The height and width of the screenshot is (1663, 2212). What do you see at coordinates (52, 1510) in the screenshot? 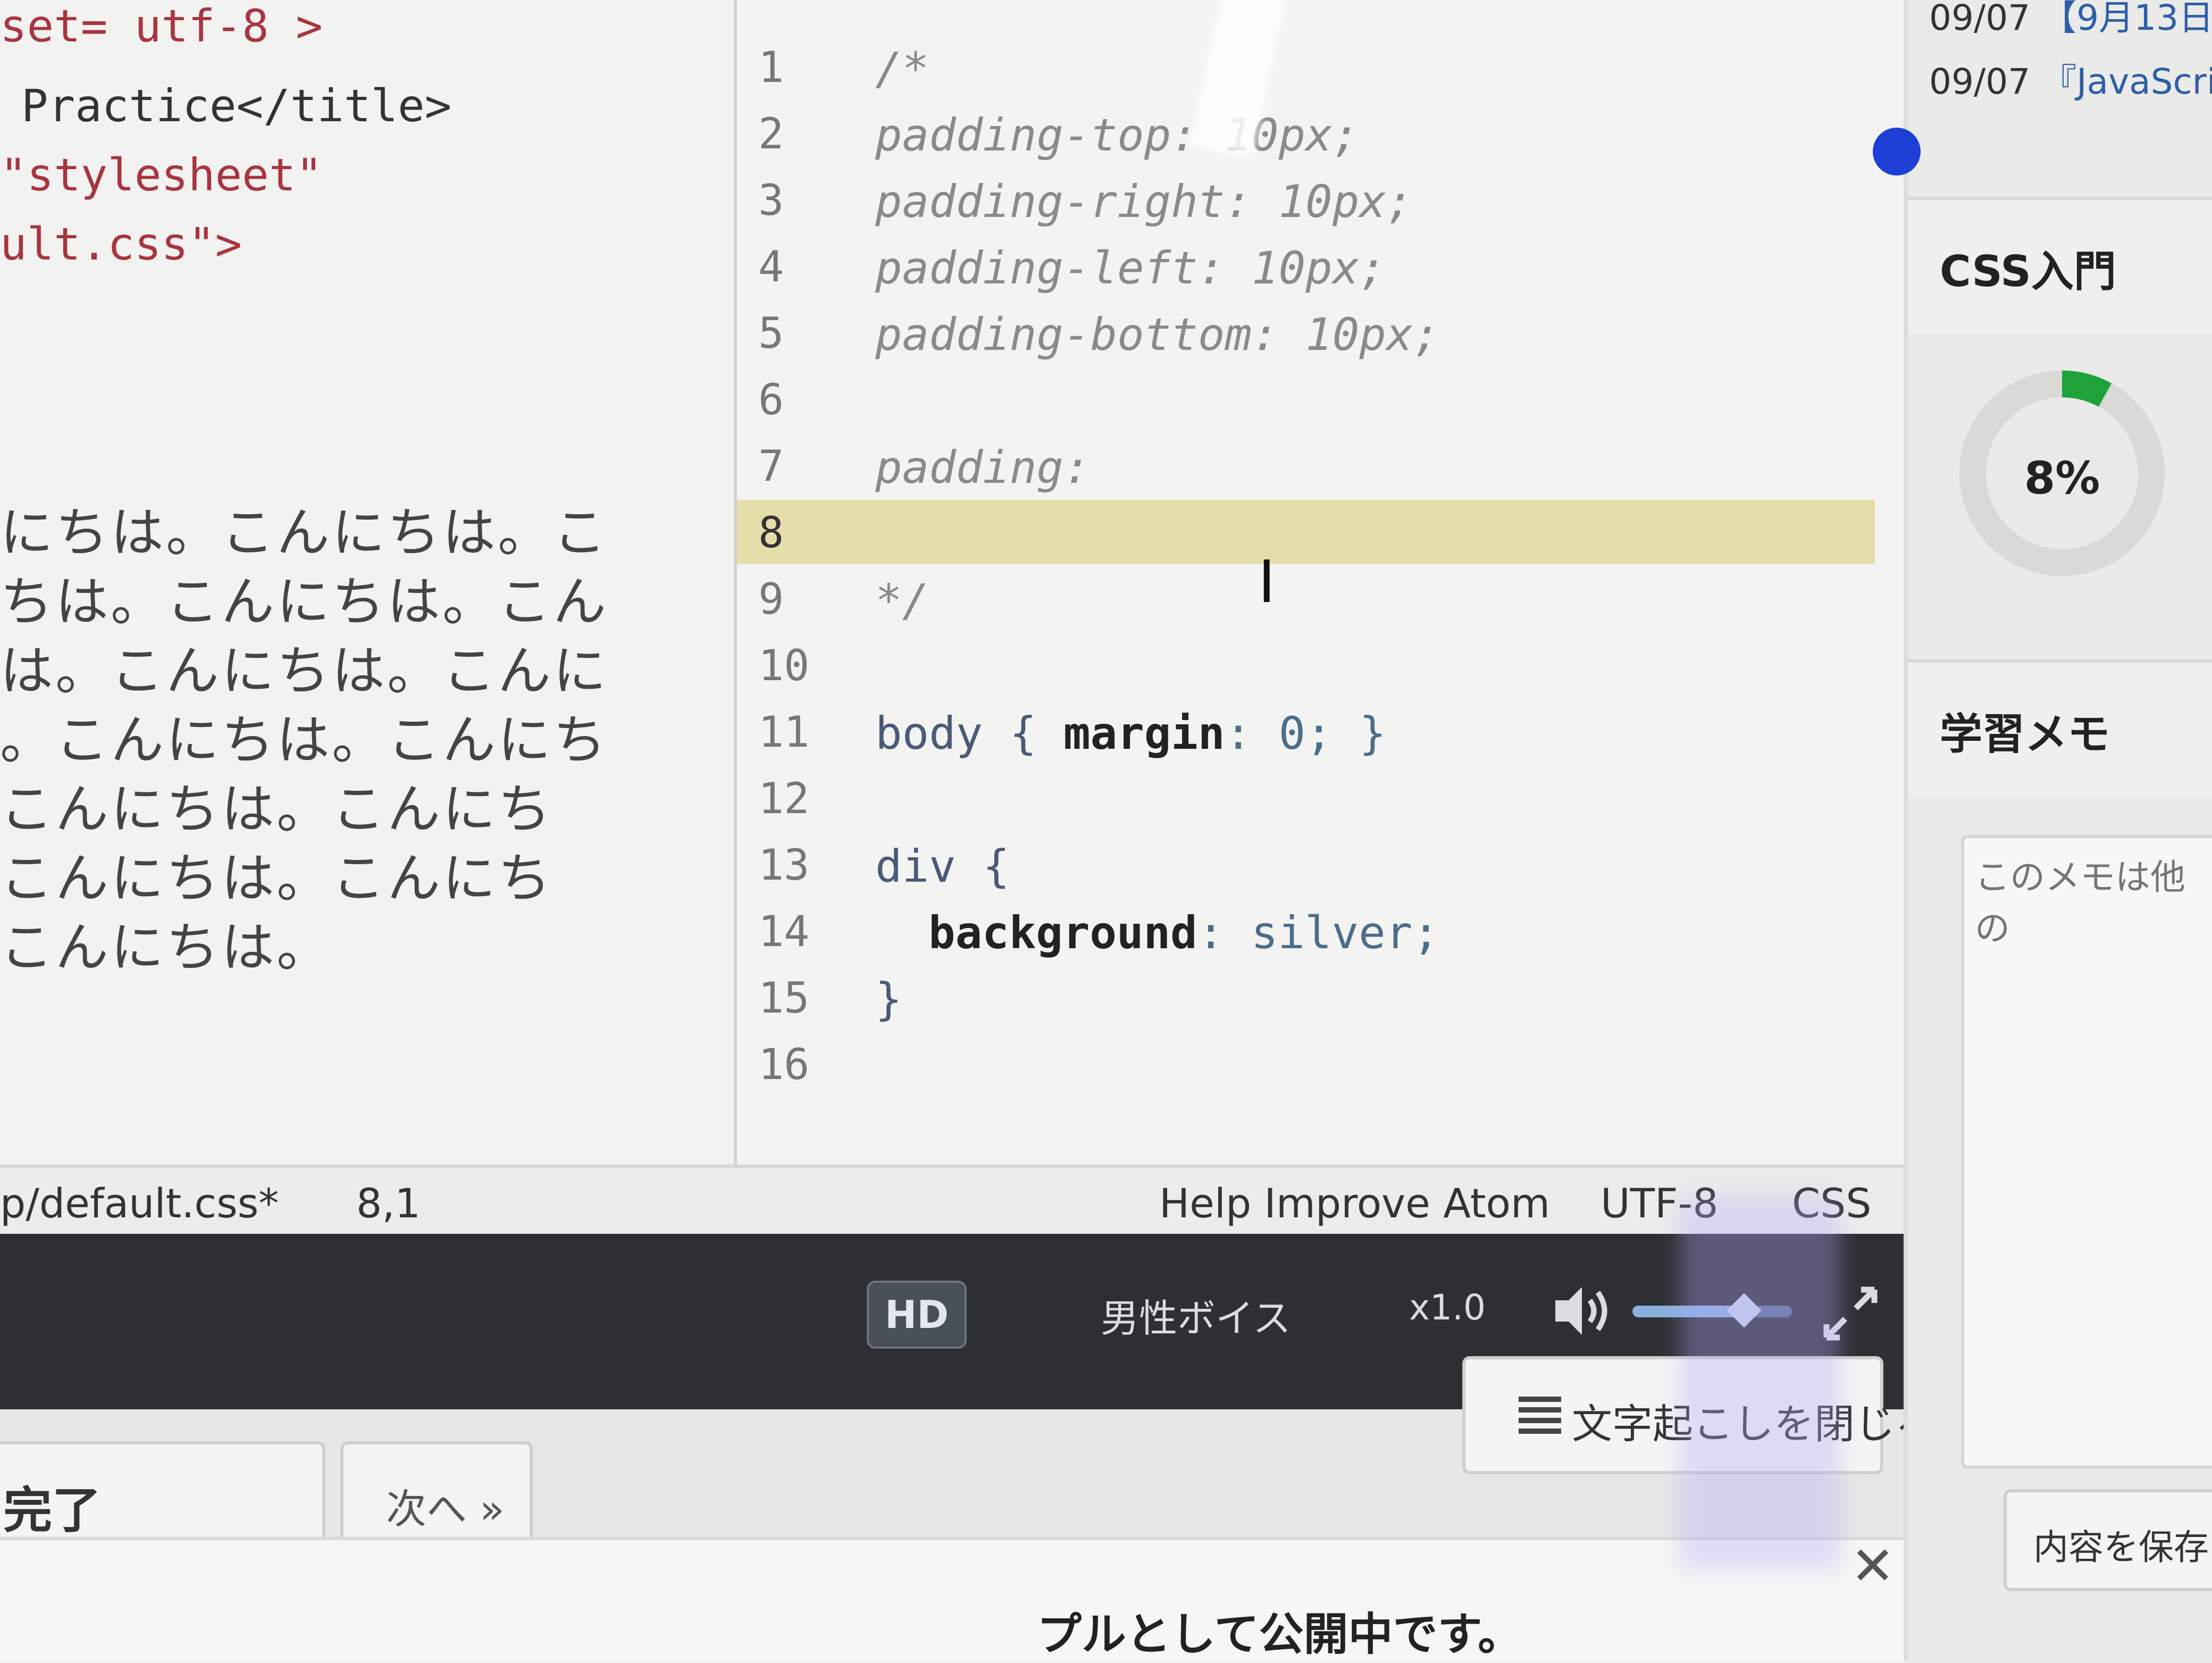
I see `complete-label: 完了` at bounding box center [52, 1510].